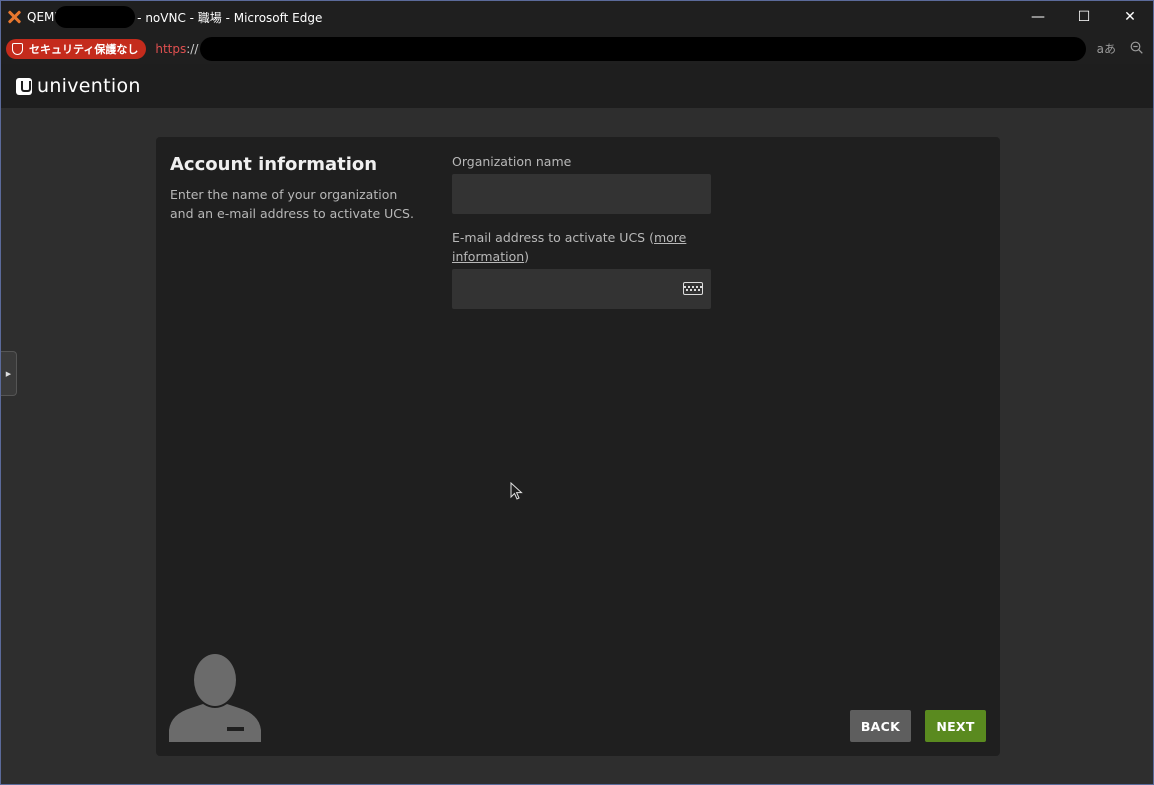 The height and width of the screenshot is (785, 1154). Describe the element at coordinates (516, 491) in the screenshot. I see `mouse-cursor-icon` at that location.